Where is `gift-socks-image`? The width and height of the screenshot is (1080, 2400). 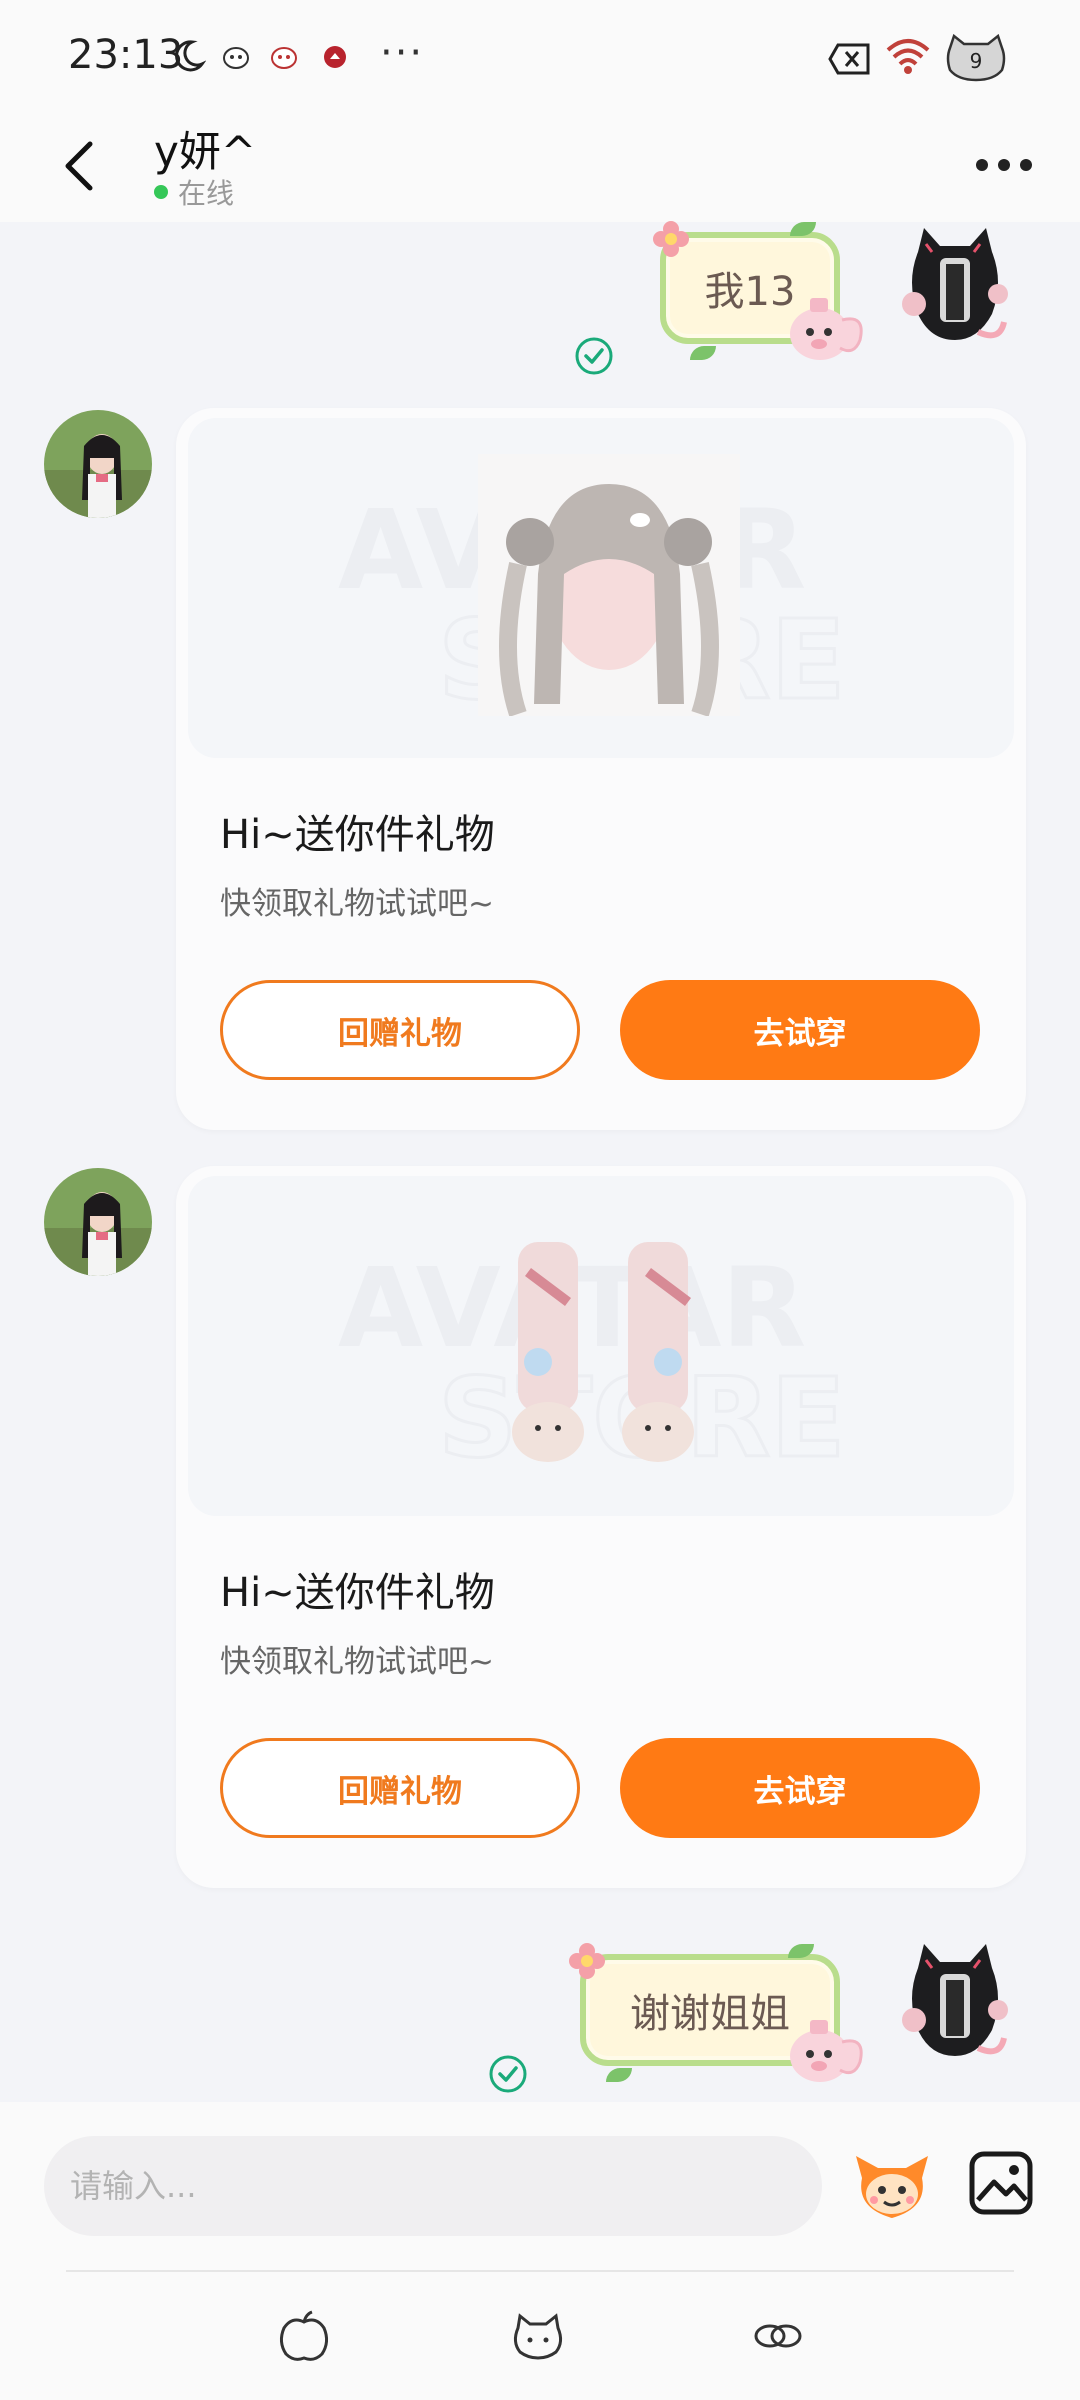 gift-socks-image is located at coordinates (603, 1352).